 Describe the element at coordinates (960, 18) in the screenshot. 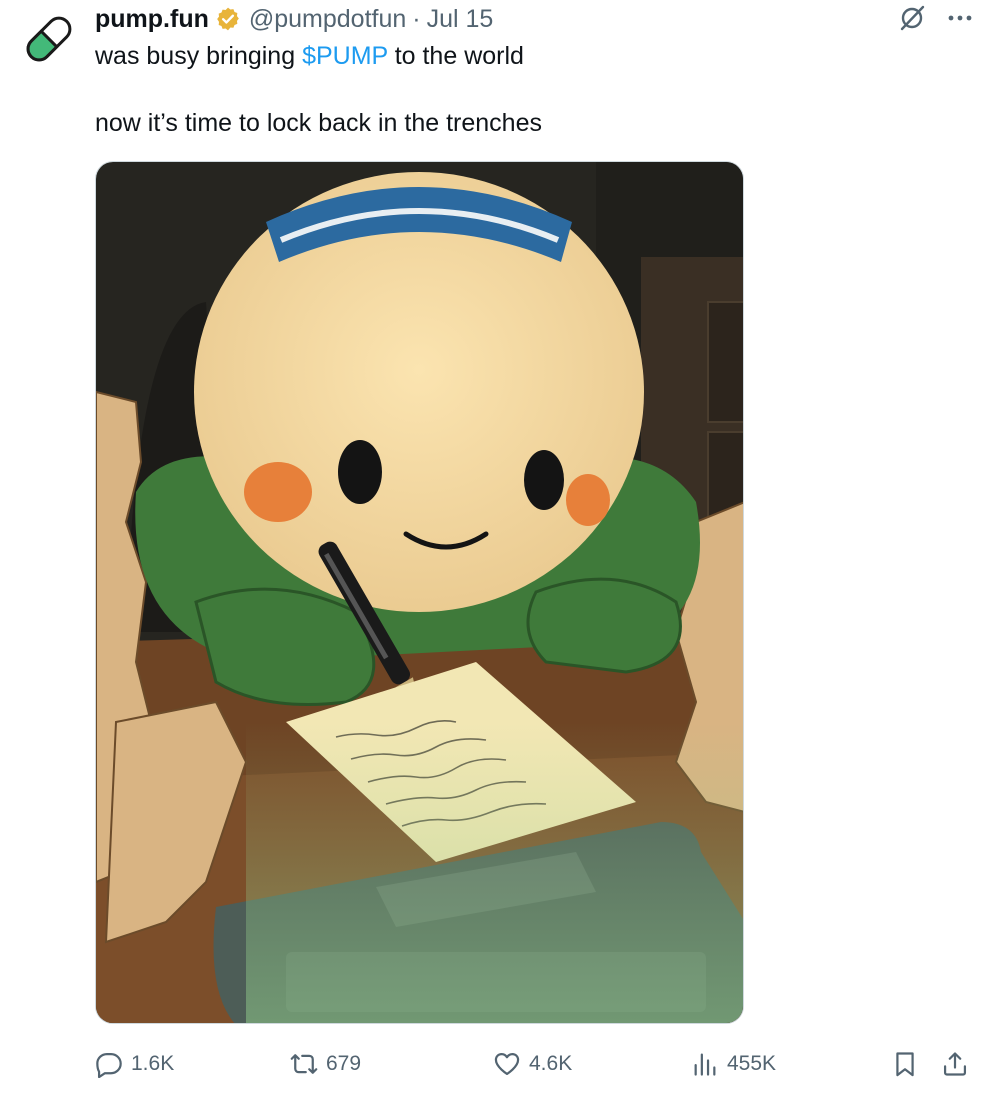

I see `more-options-icon` at that location.